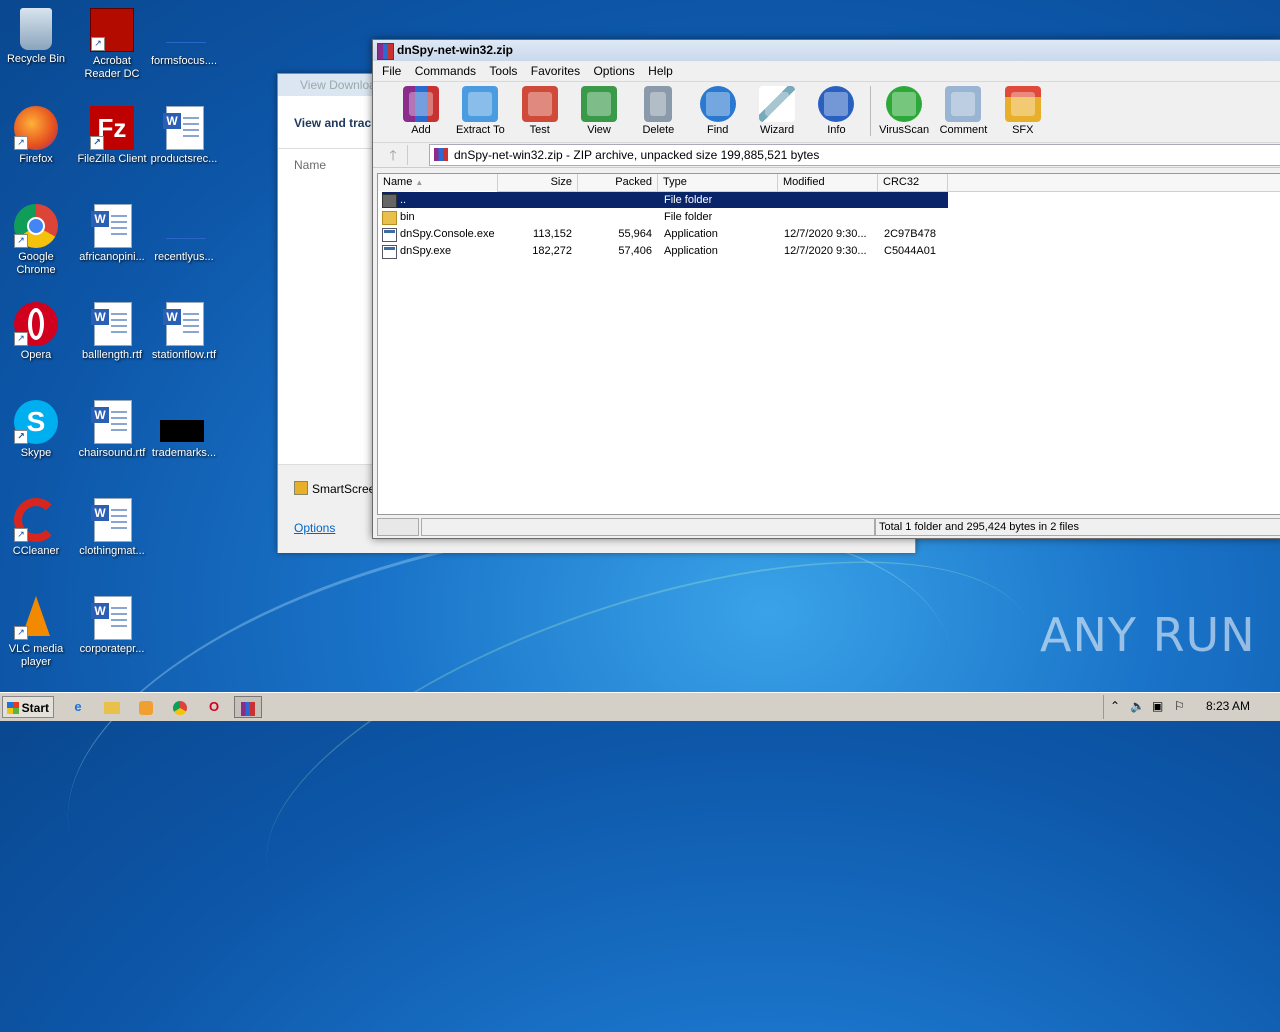 The height and width of the screenshot is (1032, 1280). I want to click on recycle-bin-icon, so click(36, 29).